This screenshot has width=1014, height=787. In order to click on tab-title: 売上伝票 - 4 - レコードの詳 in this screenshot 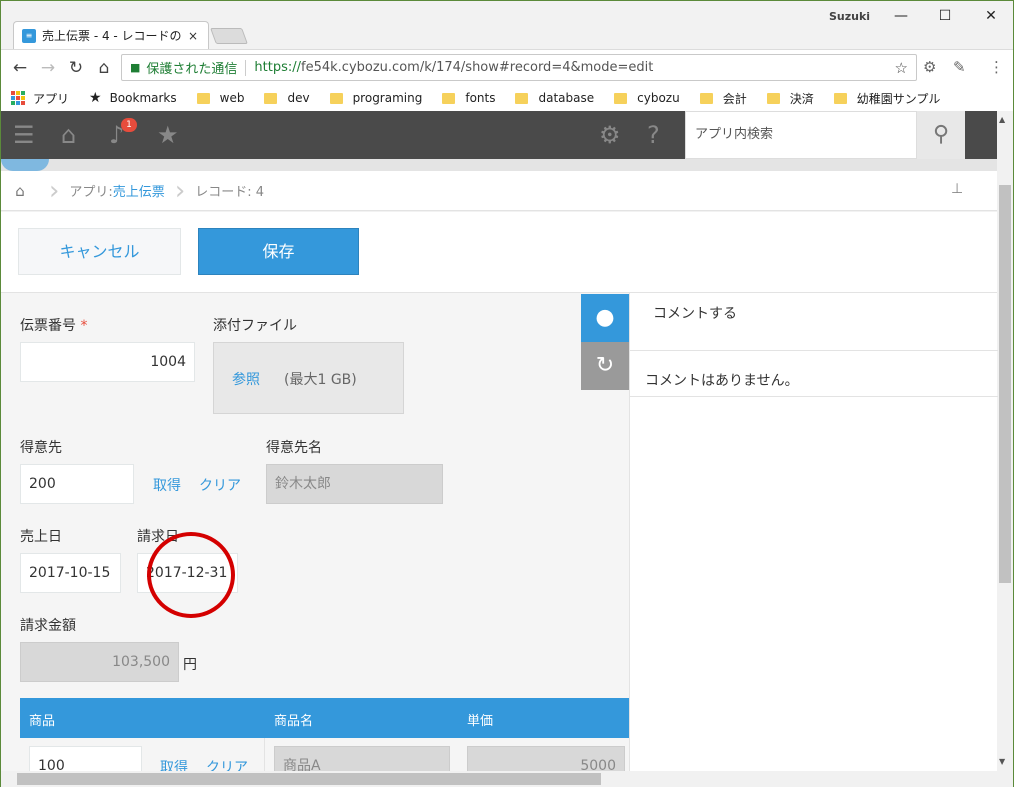, I will do `click(112, 36)`.